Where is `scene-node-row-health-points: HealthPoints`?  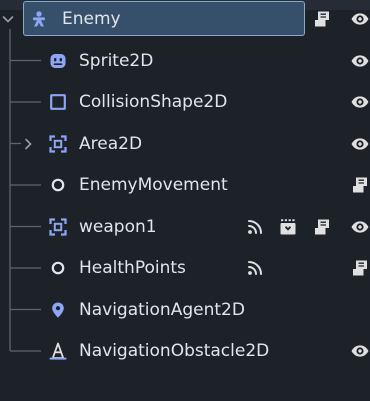
scene-node-row-health-points: HealthPoints is located at coordinates (185, 268).